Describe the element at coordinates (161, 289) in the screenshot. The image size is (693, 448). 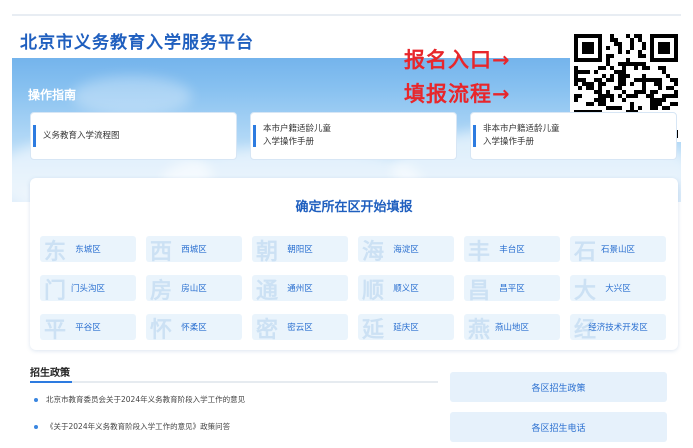
I see `district-watermark: 房` at that location.